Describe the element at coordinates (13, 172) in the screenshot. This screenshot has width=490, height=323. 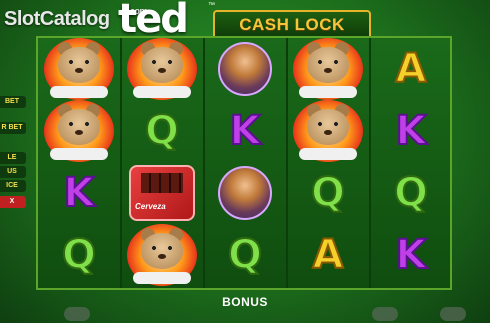
I see `side-label: US` at that location.